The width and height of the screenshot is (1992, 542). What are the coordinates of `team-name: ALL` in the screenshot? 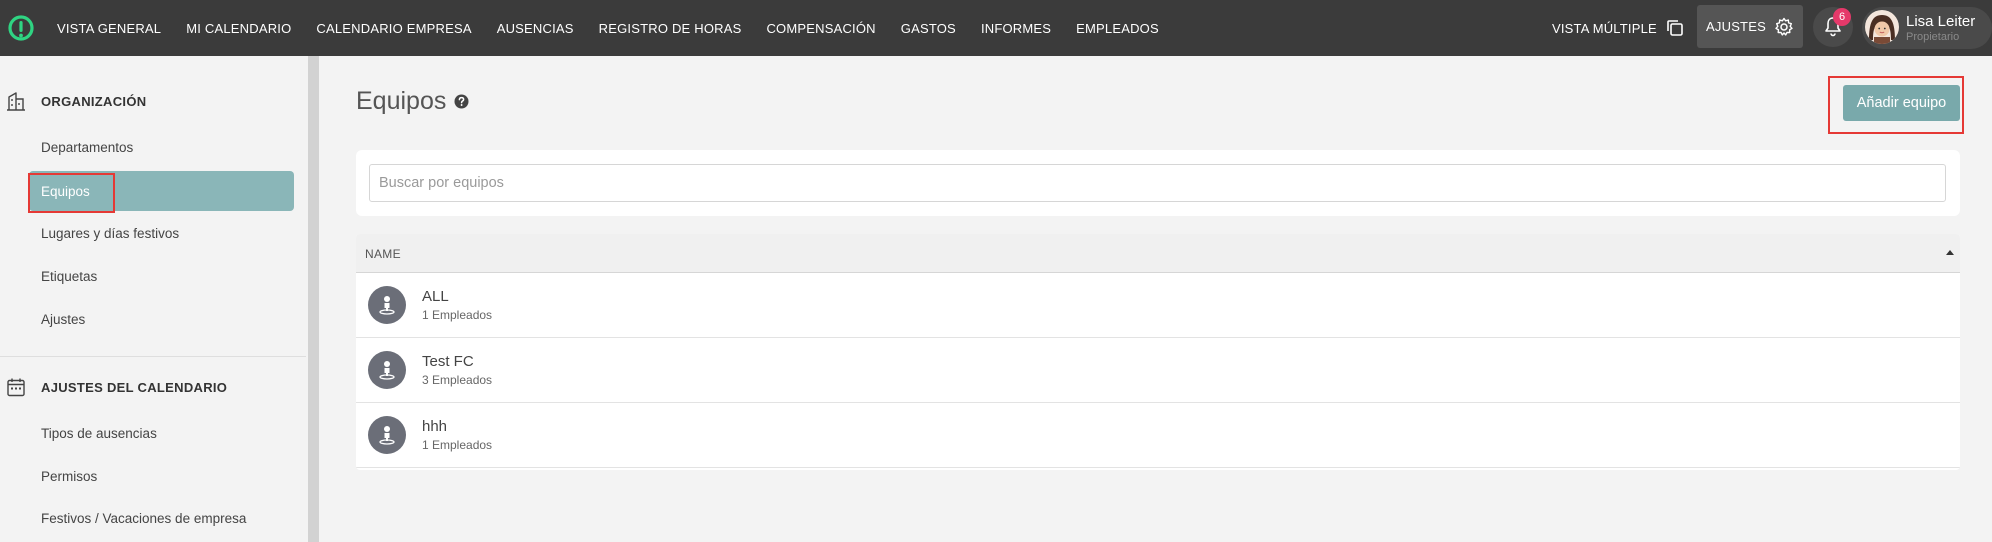 It's located at (435, 296).